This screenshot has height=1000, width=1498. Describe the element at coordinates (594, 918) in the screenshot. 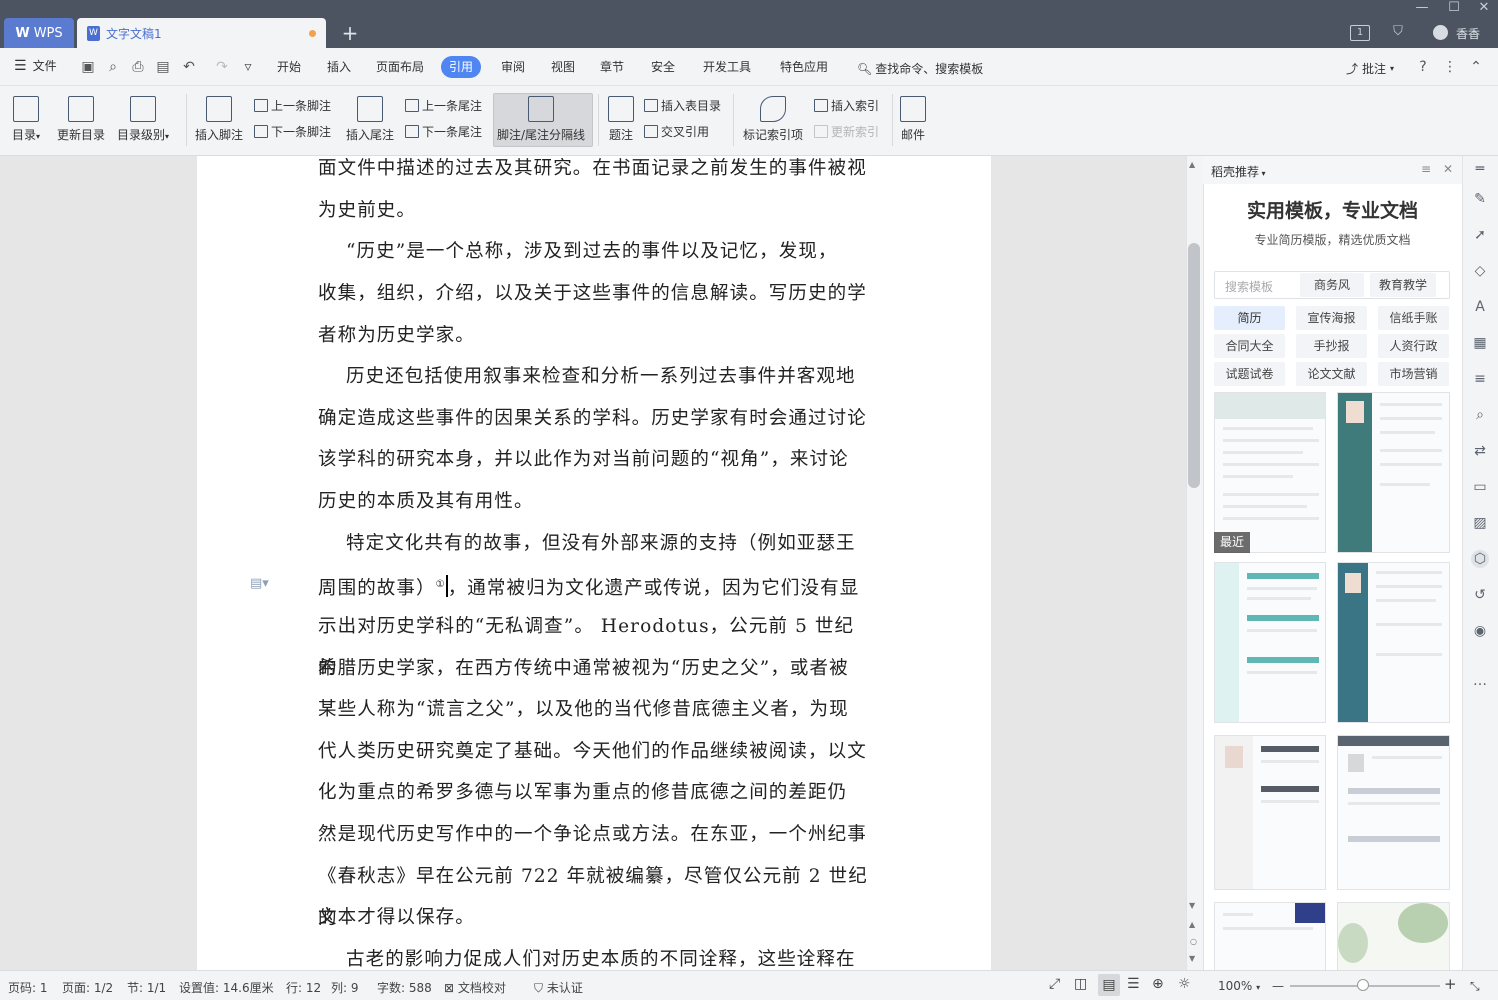

I see `paragraph-line: 文本才得以保存。` at that location.